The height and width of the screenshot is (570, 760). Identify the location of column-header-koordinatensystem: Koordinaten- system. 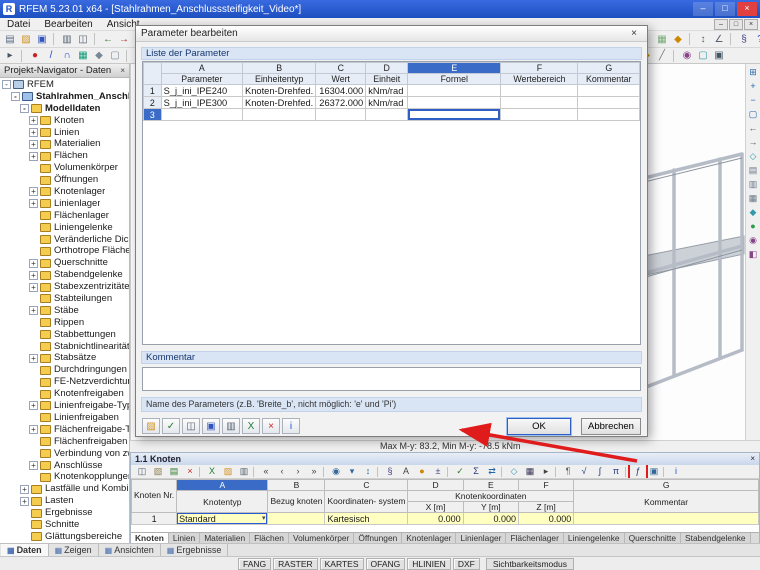
(366, 501).